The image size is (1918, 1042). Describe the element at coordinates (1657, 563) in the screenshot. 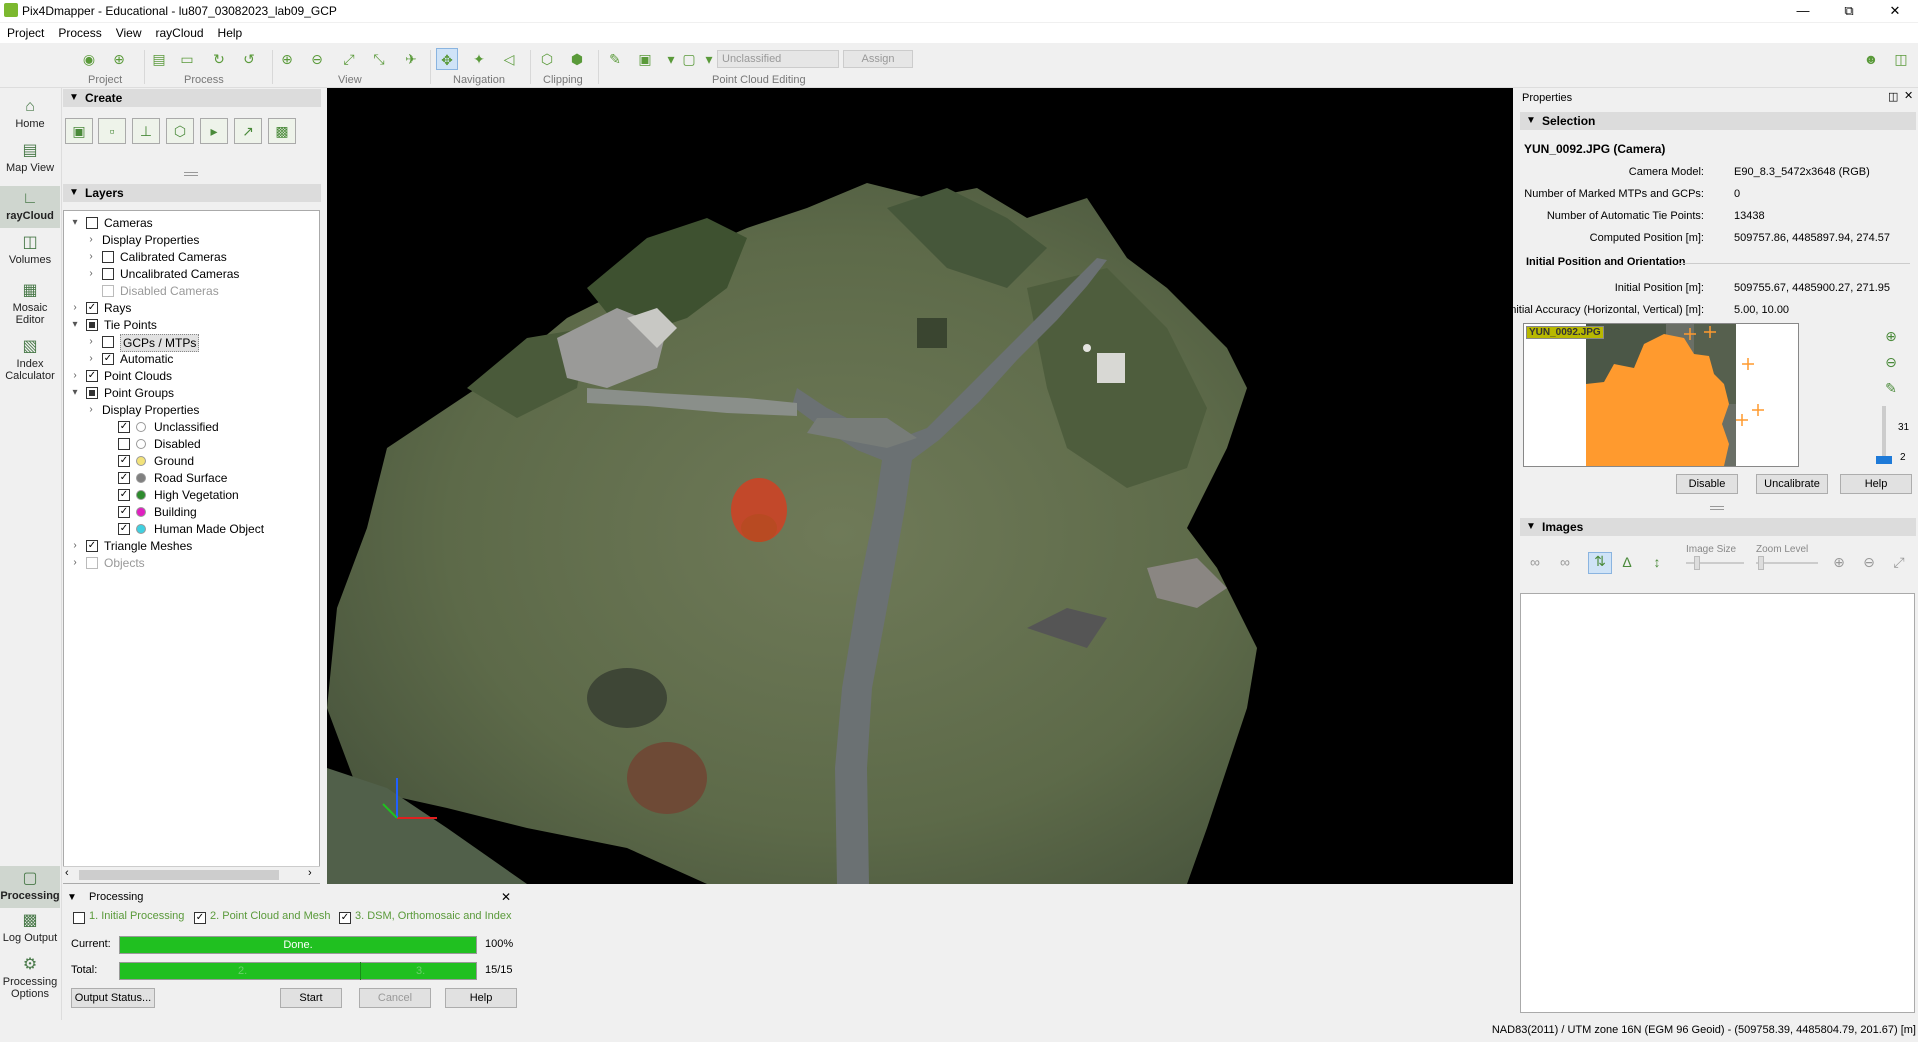

I see `sort-z-icon: ↕` at that location.